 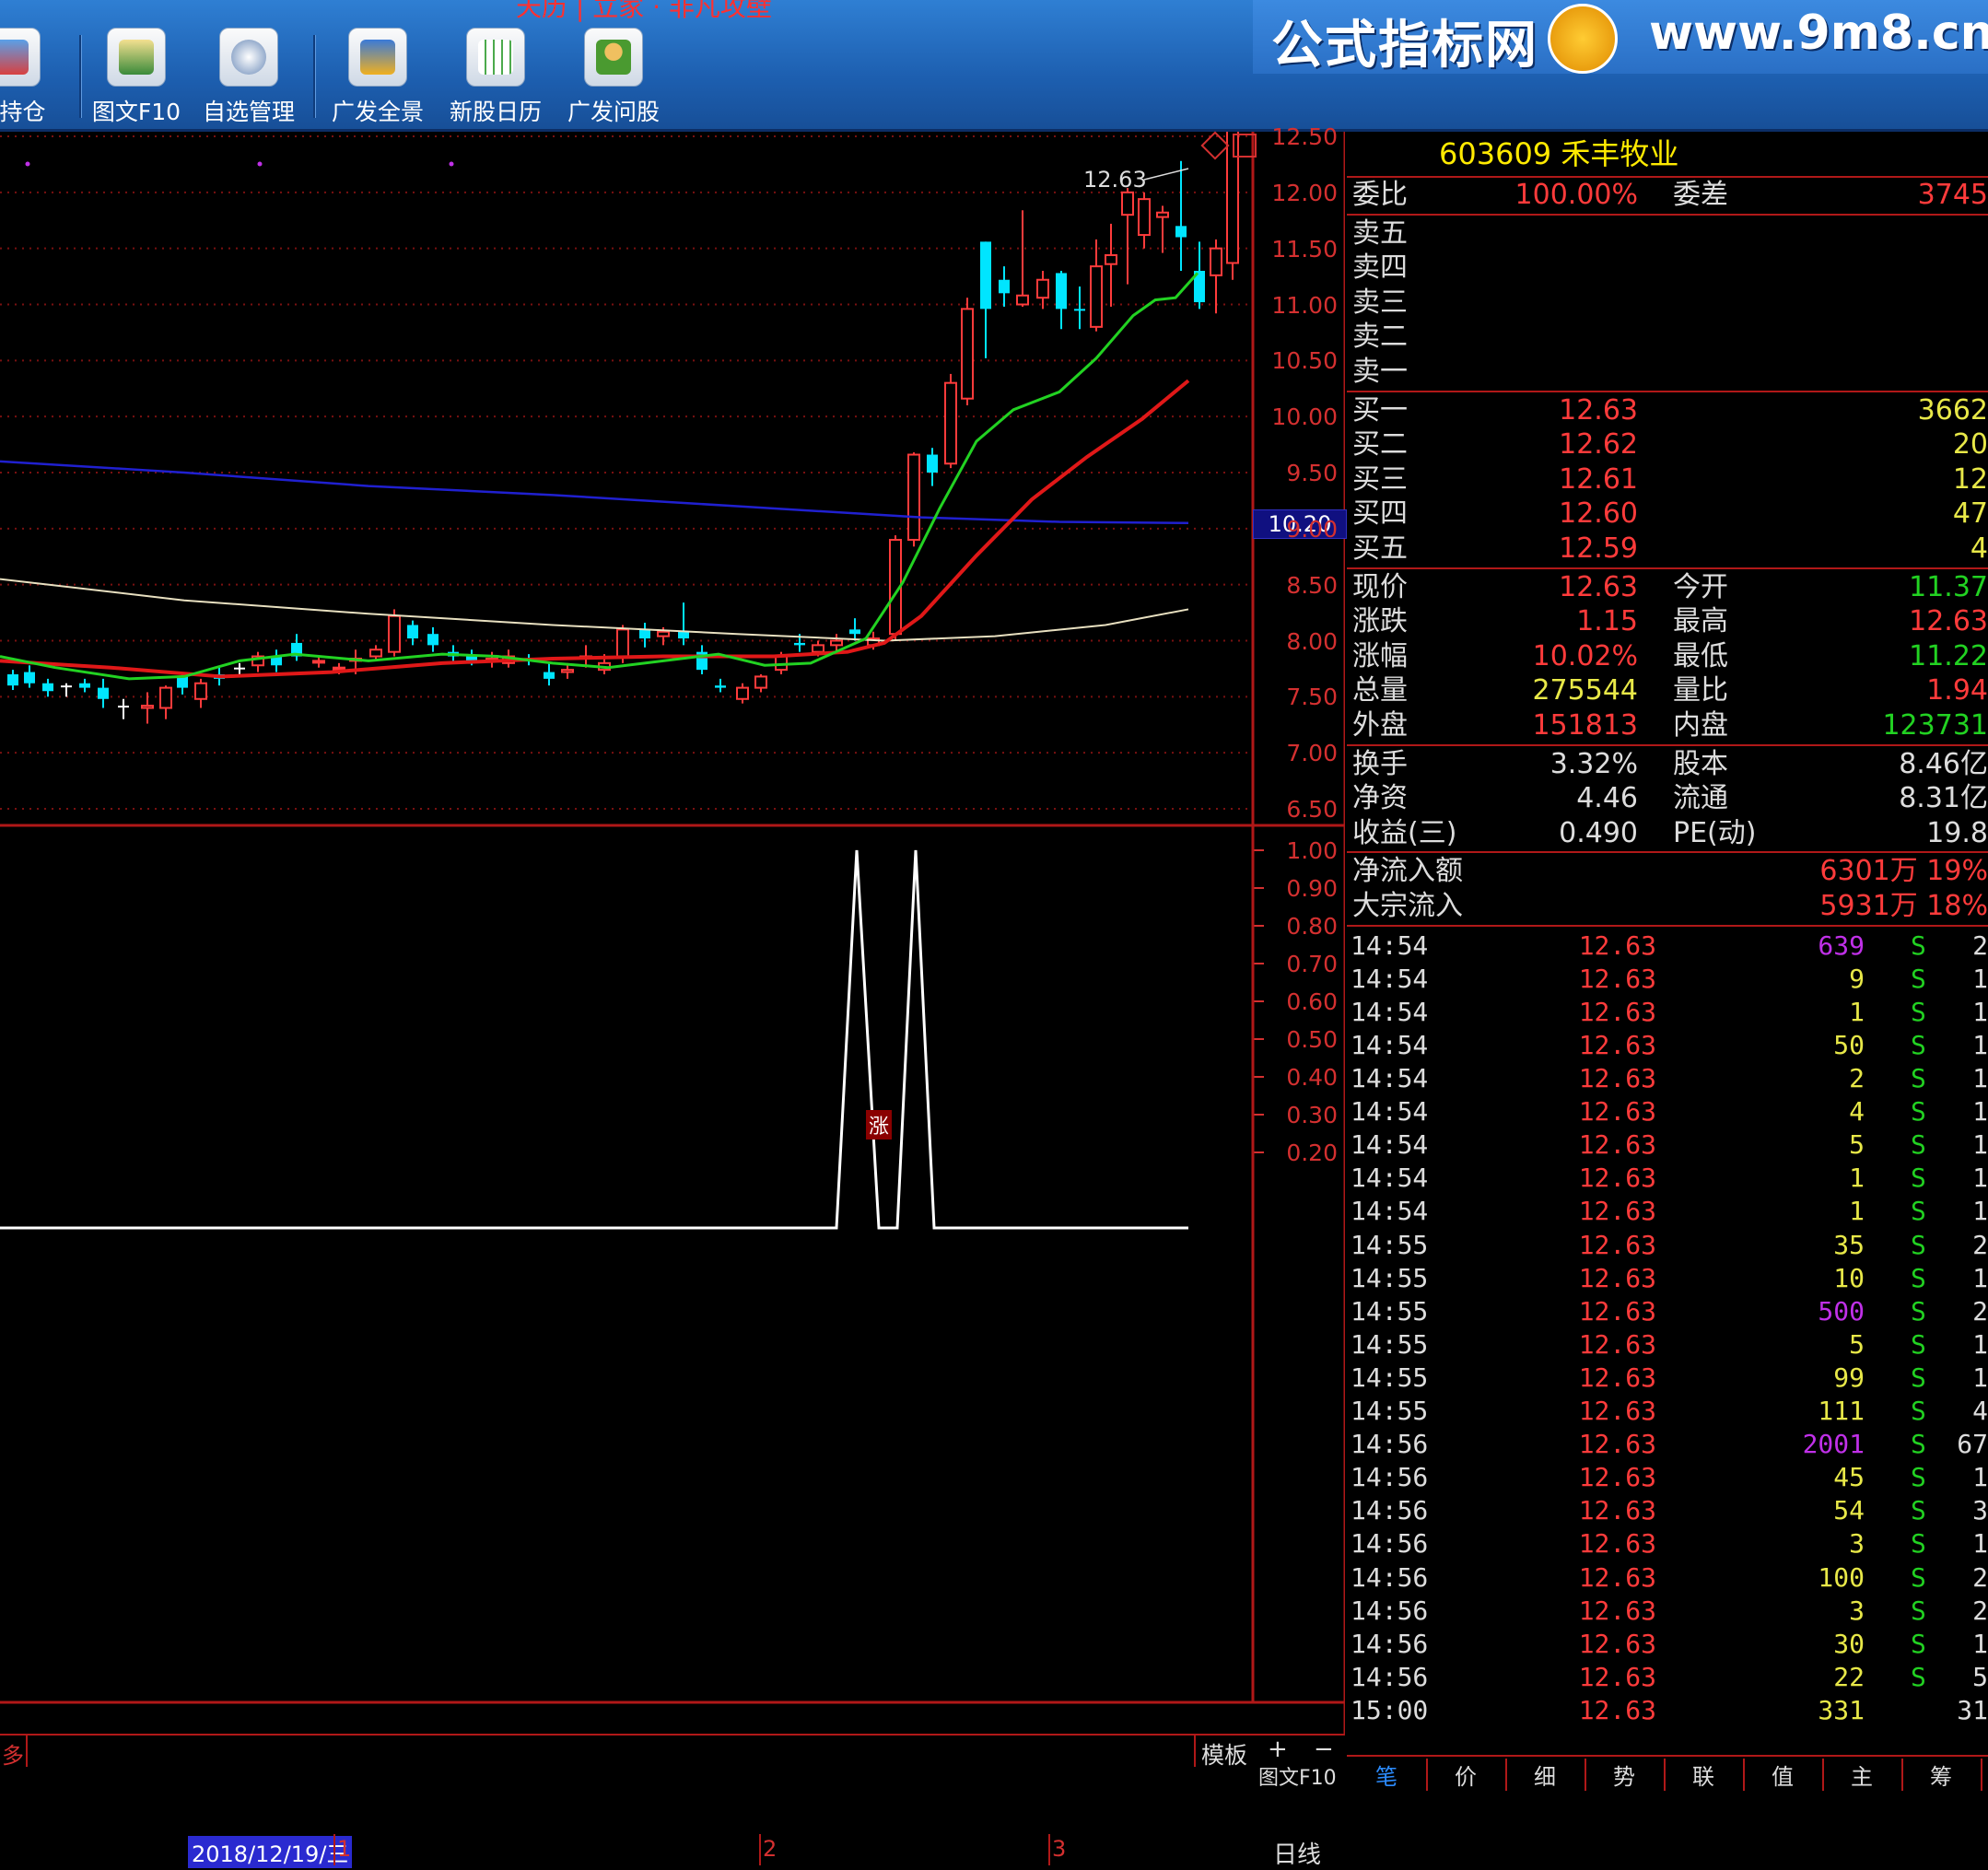 I want to click on stat-row: 外盘 151813 内盘 123731, so click(x=1667, y=725).